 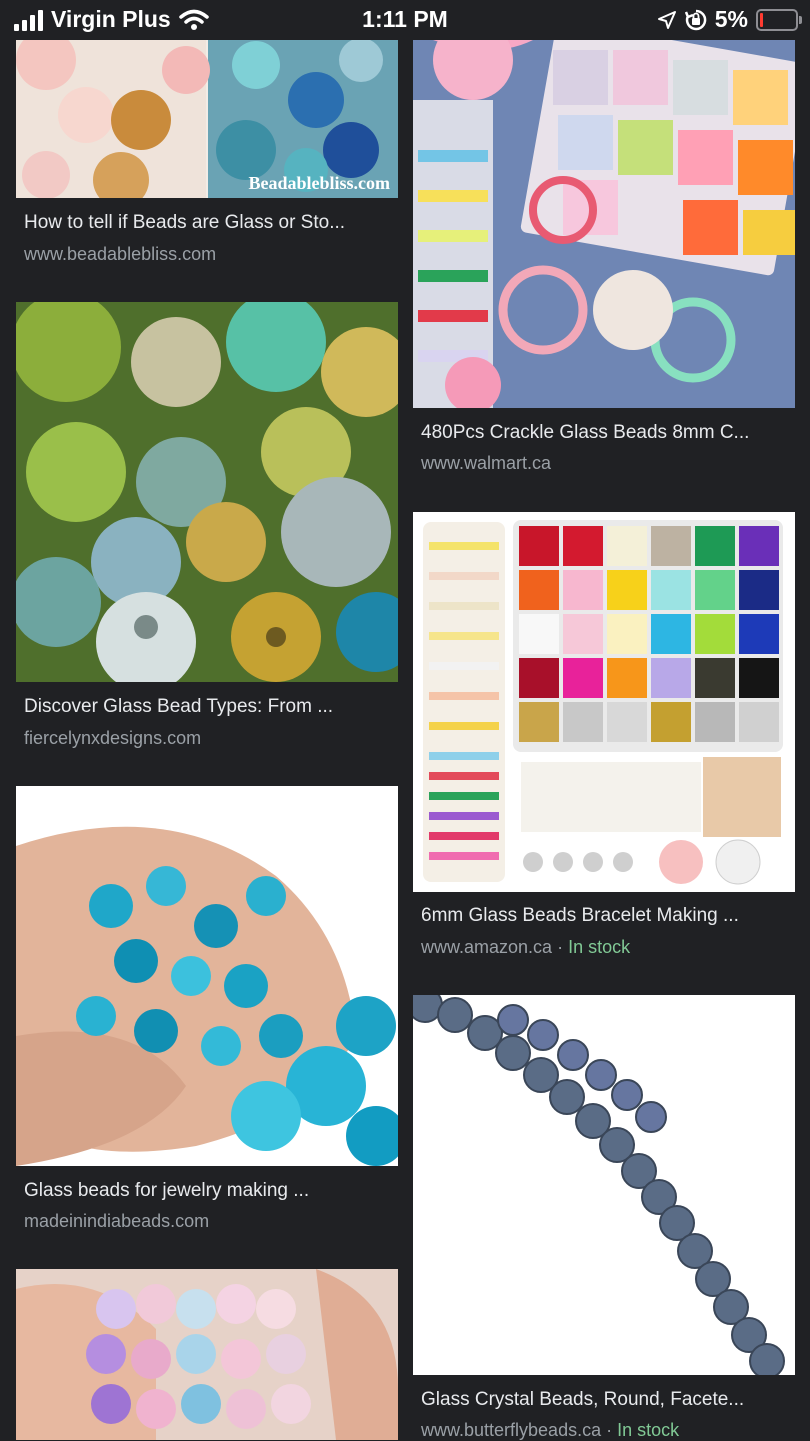 I want to click on result-site: www.walmart.ca, so click(x=486, y=463).